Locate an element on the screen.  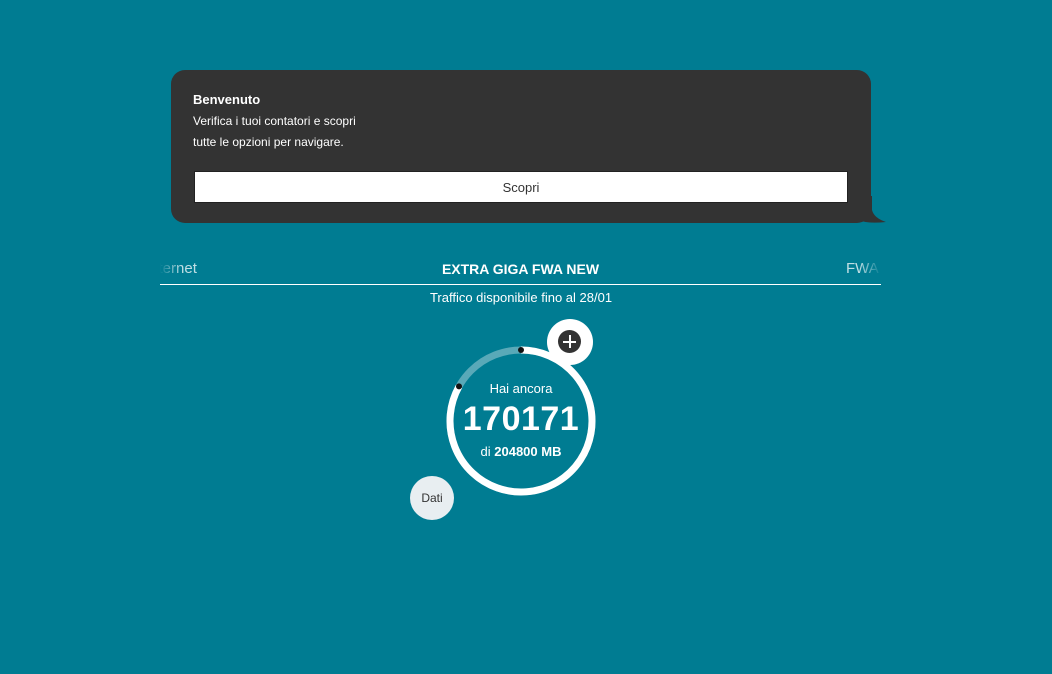
remaining-data-value: 170171 is located at coordinates (521, 419).